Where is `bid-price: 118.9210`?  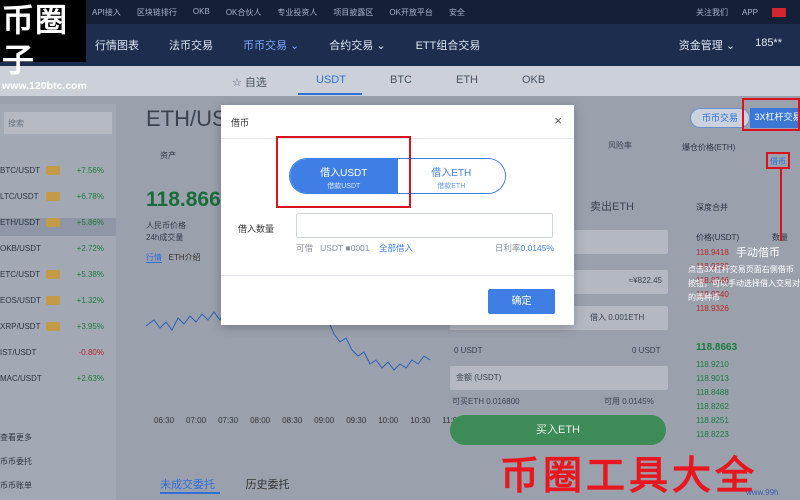
bid-price: 118.9210 is located at coordinates (712, 364).